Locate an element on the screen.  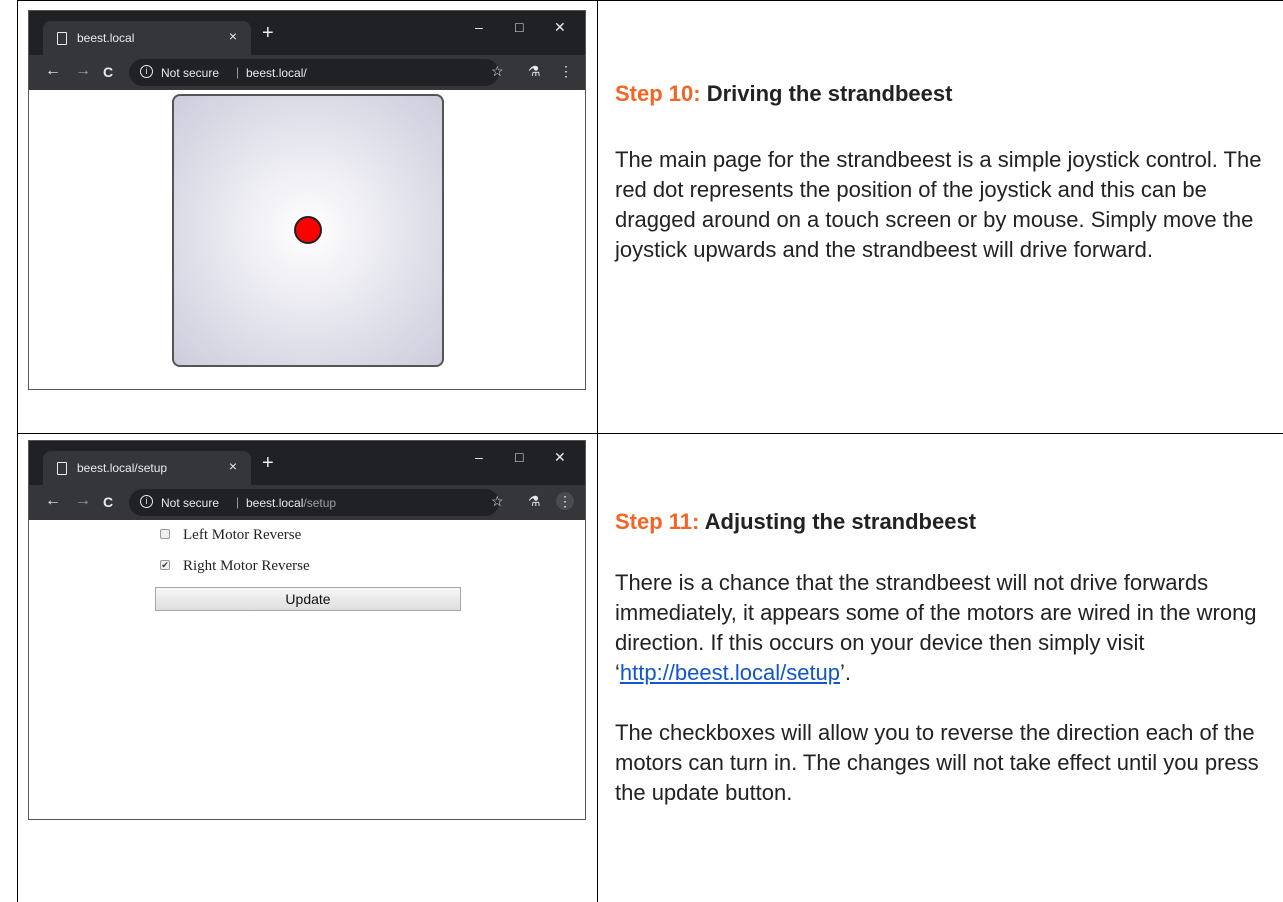
browser-toolbar: ← → C i Not secure | beest.local/ ☆ ⚗ ⋮ is located at coordinates (307, 72).